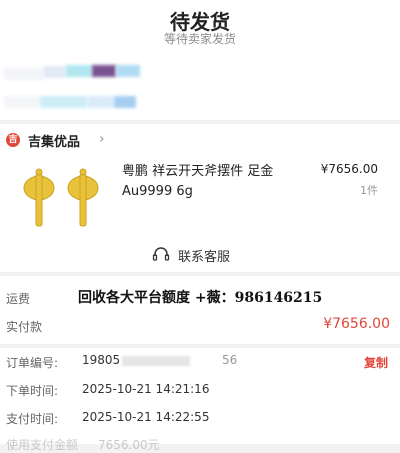  I want to click on order-time-label: 下单时间:, so click(32, 391).